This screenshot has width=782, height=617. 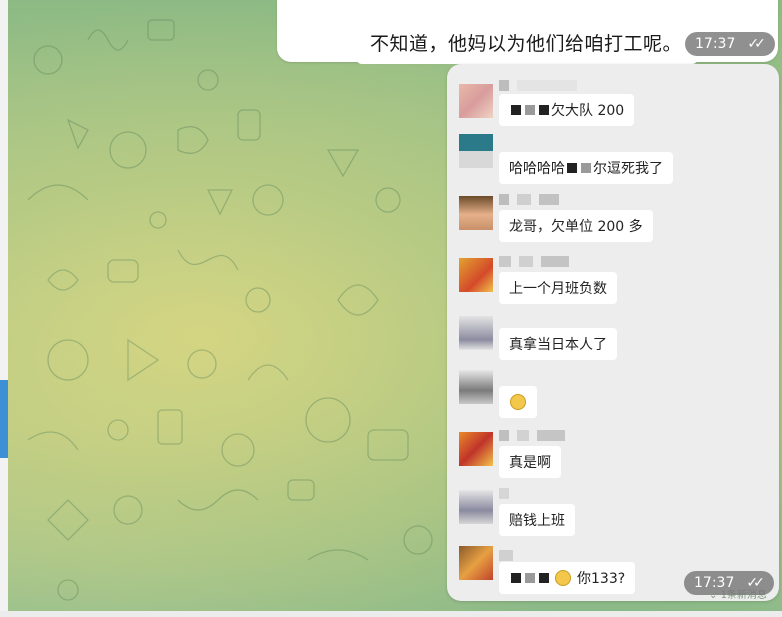 What do you see at coordinates (628, 169) in the screenshot?
I see `message-text: 尔逗死我了` at bounding box center [628, 169].